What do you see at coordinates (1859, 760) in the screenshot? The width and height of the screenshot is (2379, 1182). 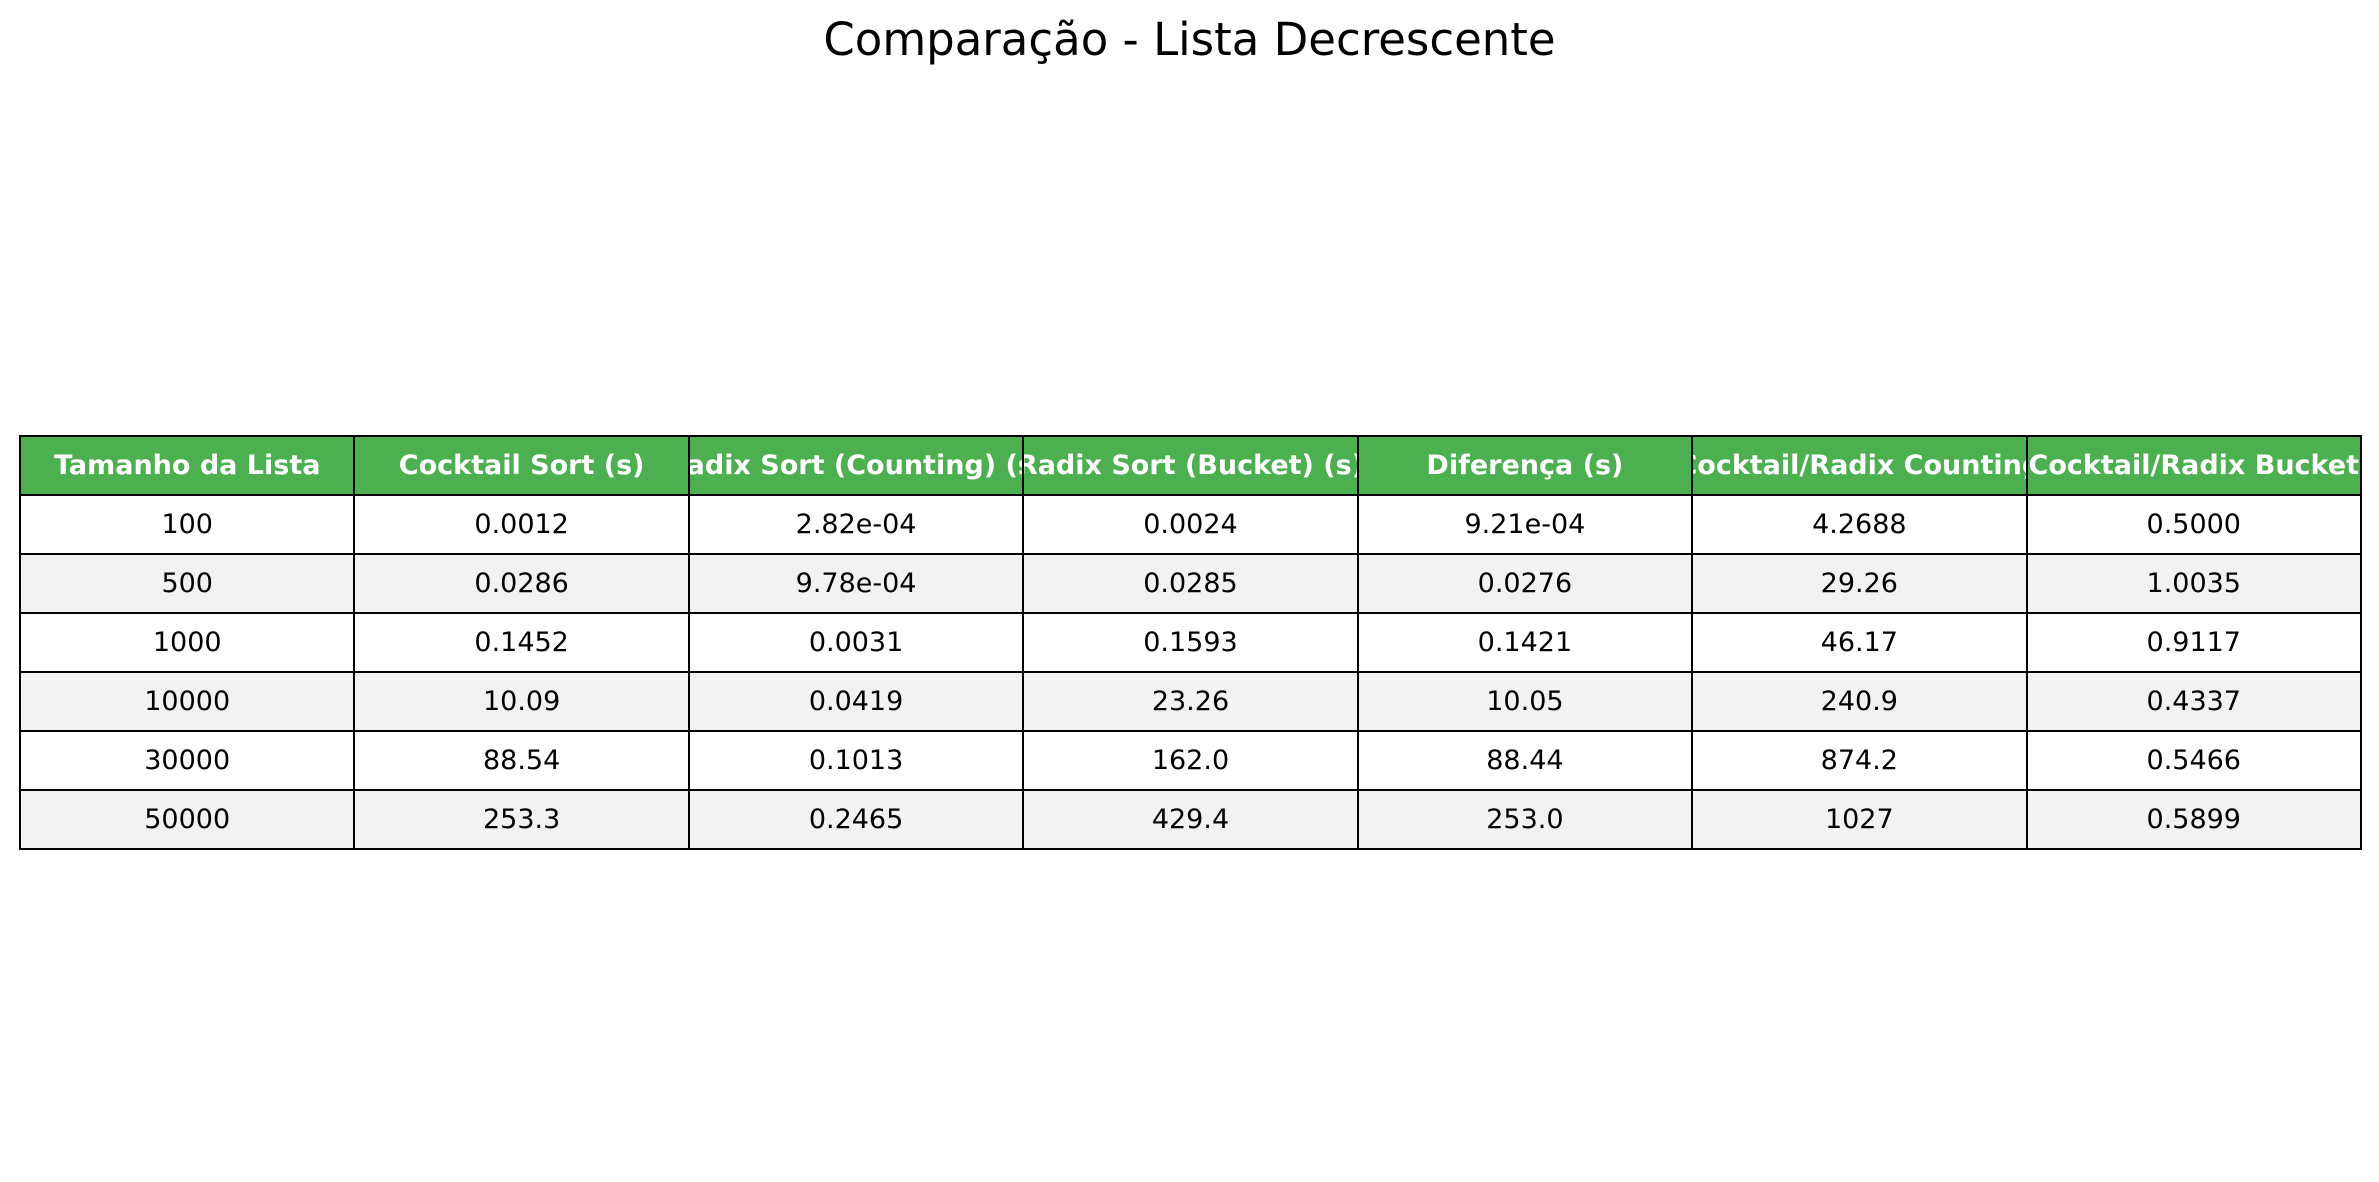 I see `table-cell: 874.2` at bounding box center [1859, 760].